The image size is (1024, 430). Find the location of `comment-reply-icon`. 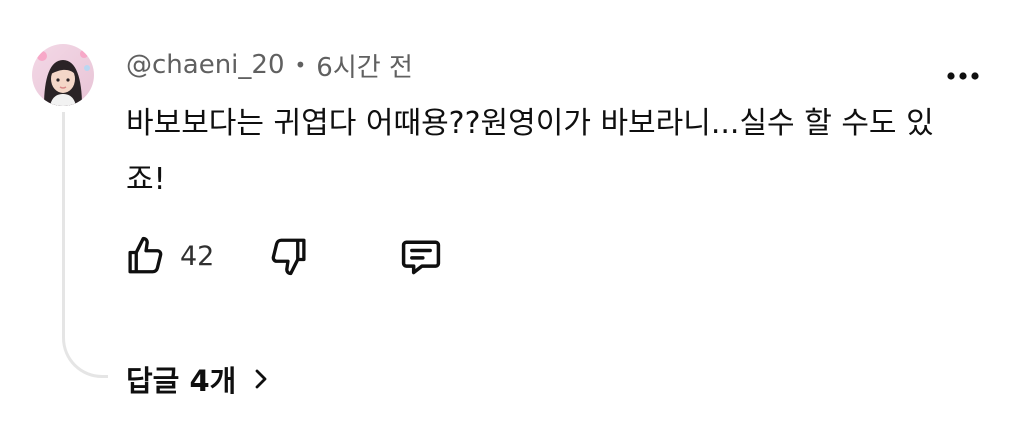

comment-reply-icon is located at coordinates (421, 257).